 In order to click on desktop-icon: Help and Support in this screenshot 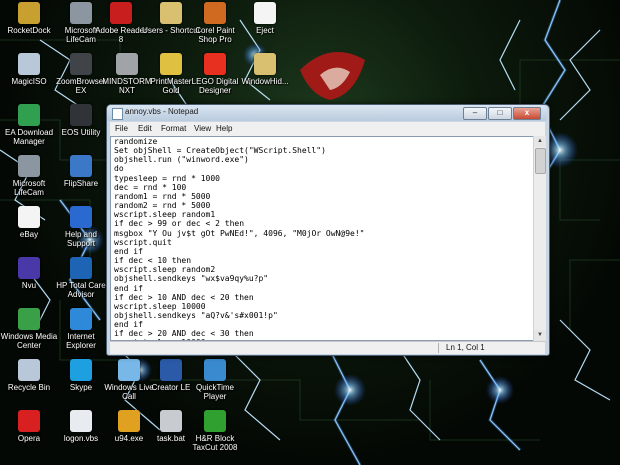, I will do `click(81, 227)`.